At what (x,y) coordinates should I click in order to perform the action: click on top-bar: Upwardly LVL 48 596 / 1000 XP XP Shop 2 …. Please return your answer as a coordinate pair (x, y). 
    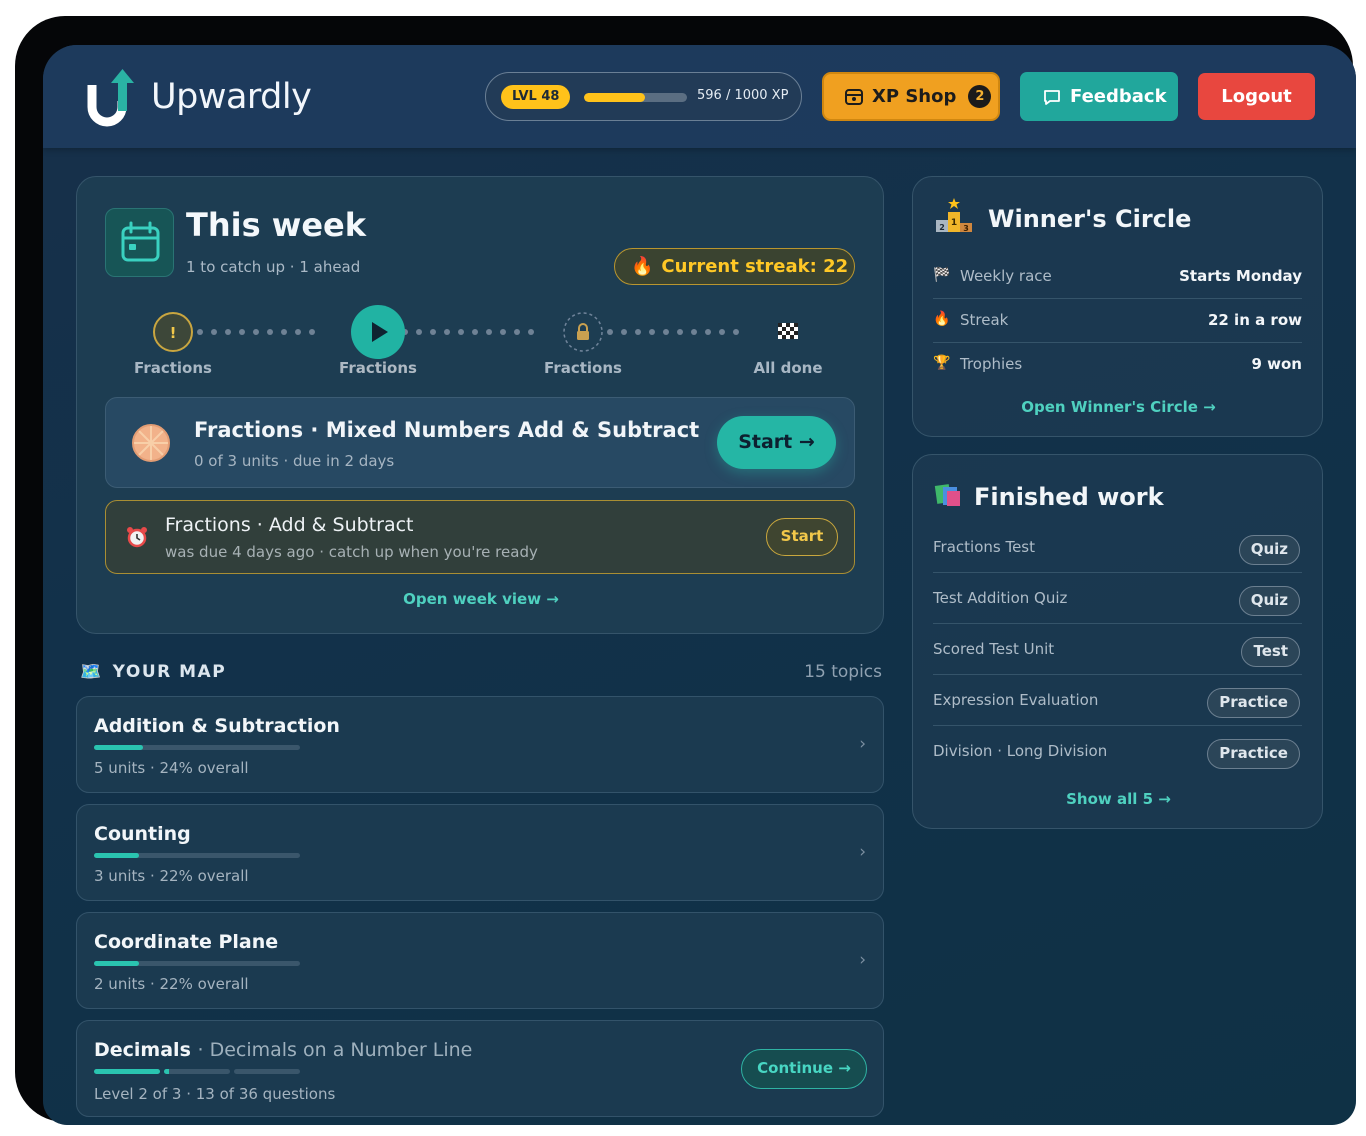
    Looking at the image, I should click on (699, 96).